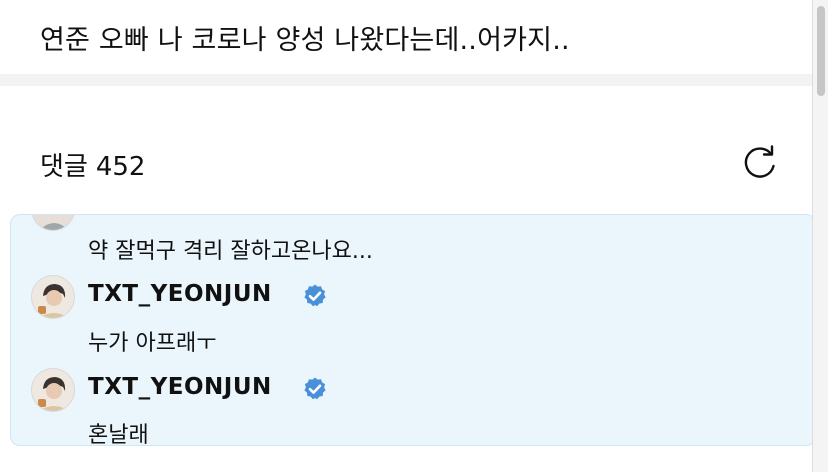  What do you see at coordinates (406, 80) in the screenshot?
I see `section-divider` at bounding box center [406, 80].